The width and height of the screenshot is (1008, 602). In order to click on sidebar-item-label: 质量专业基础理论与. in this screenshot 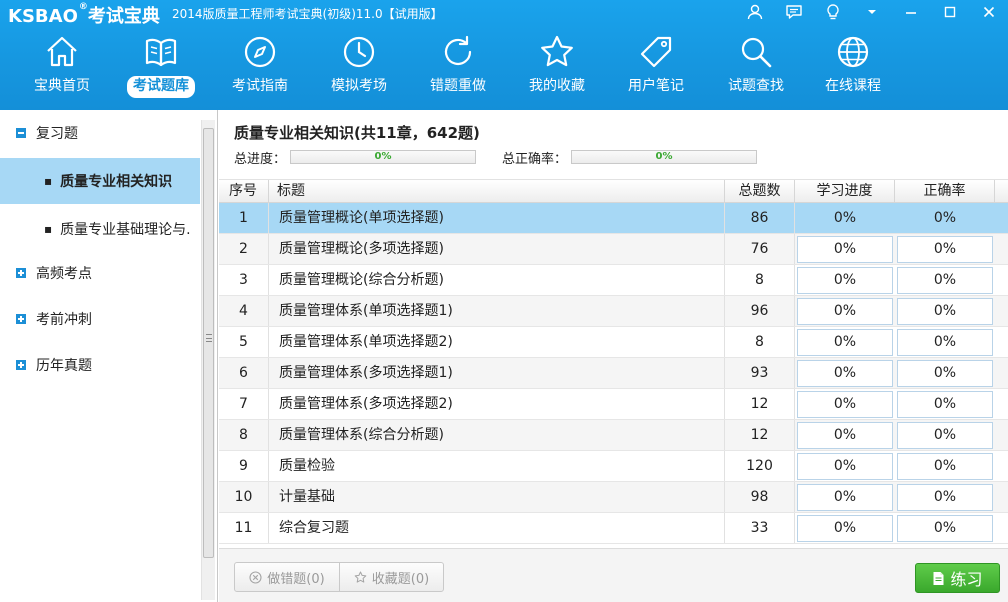, I will do `click(125, 230)`.